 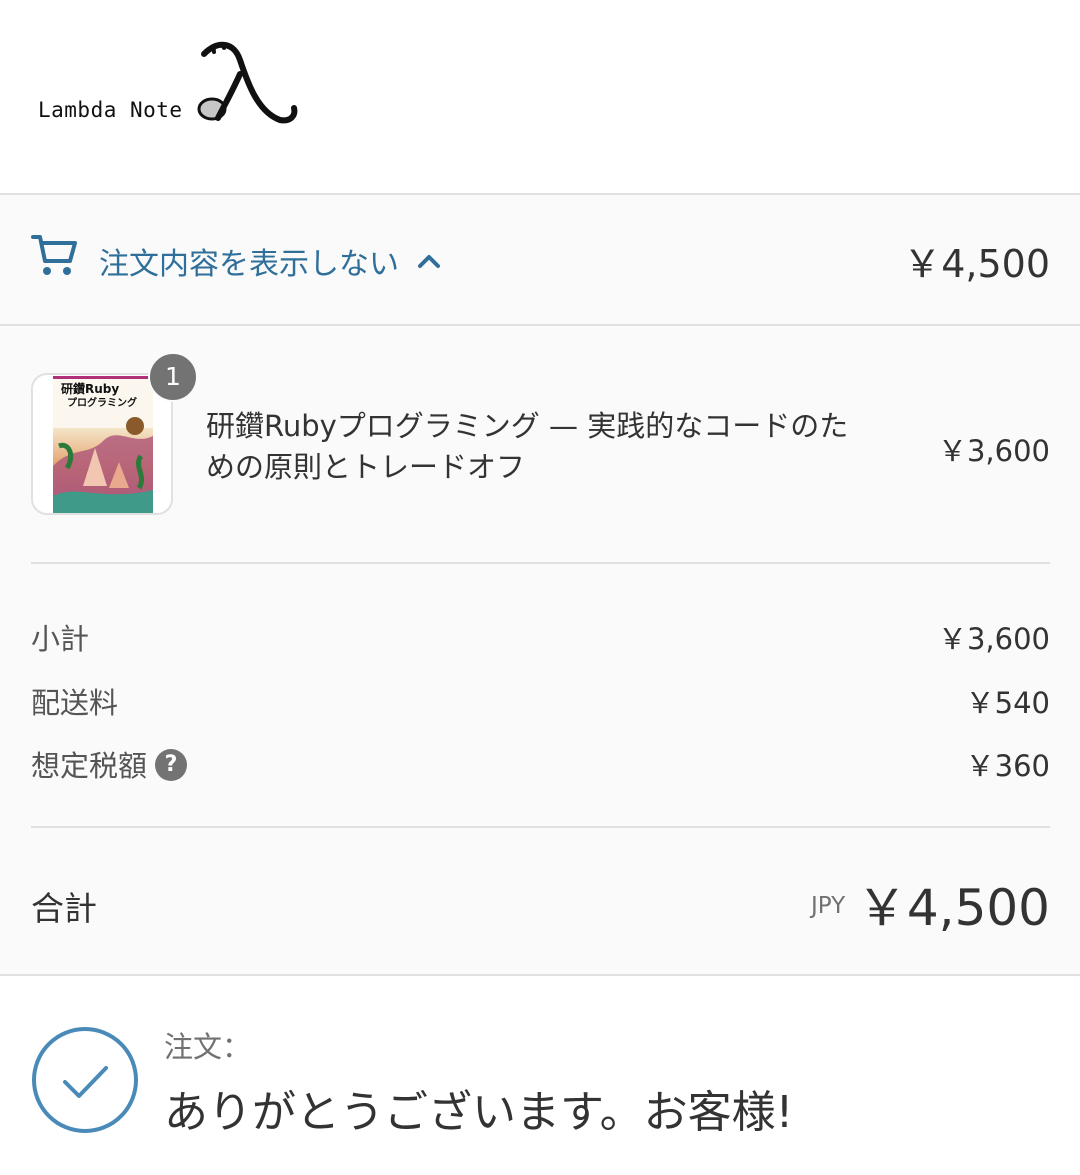 I want to click on thank-you-heading: ありがとうございます。お客様!, so click(x=479, y=1112).